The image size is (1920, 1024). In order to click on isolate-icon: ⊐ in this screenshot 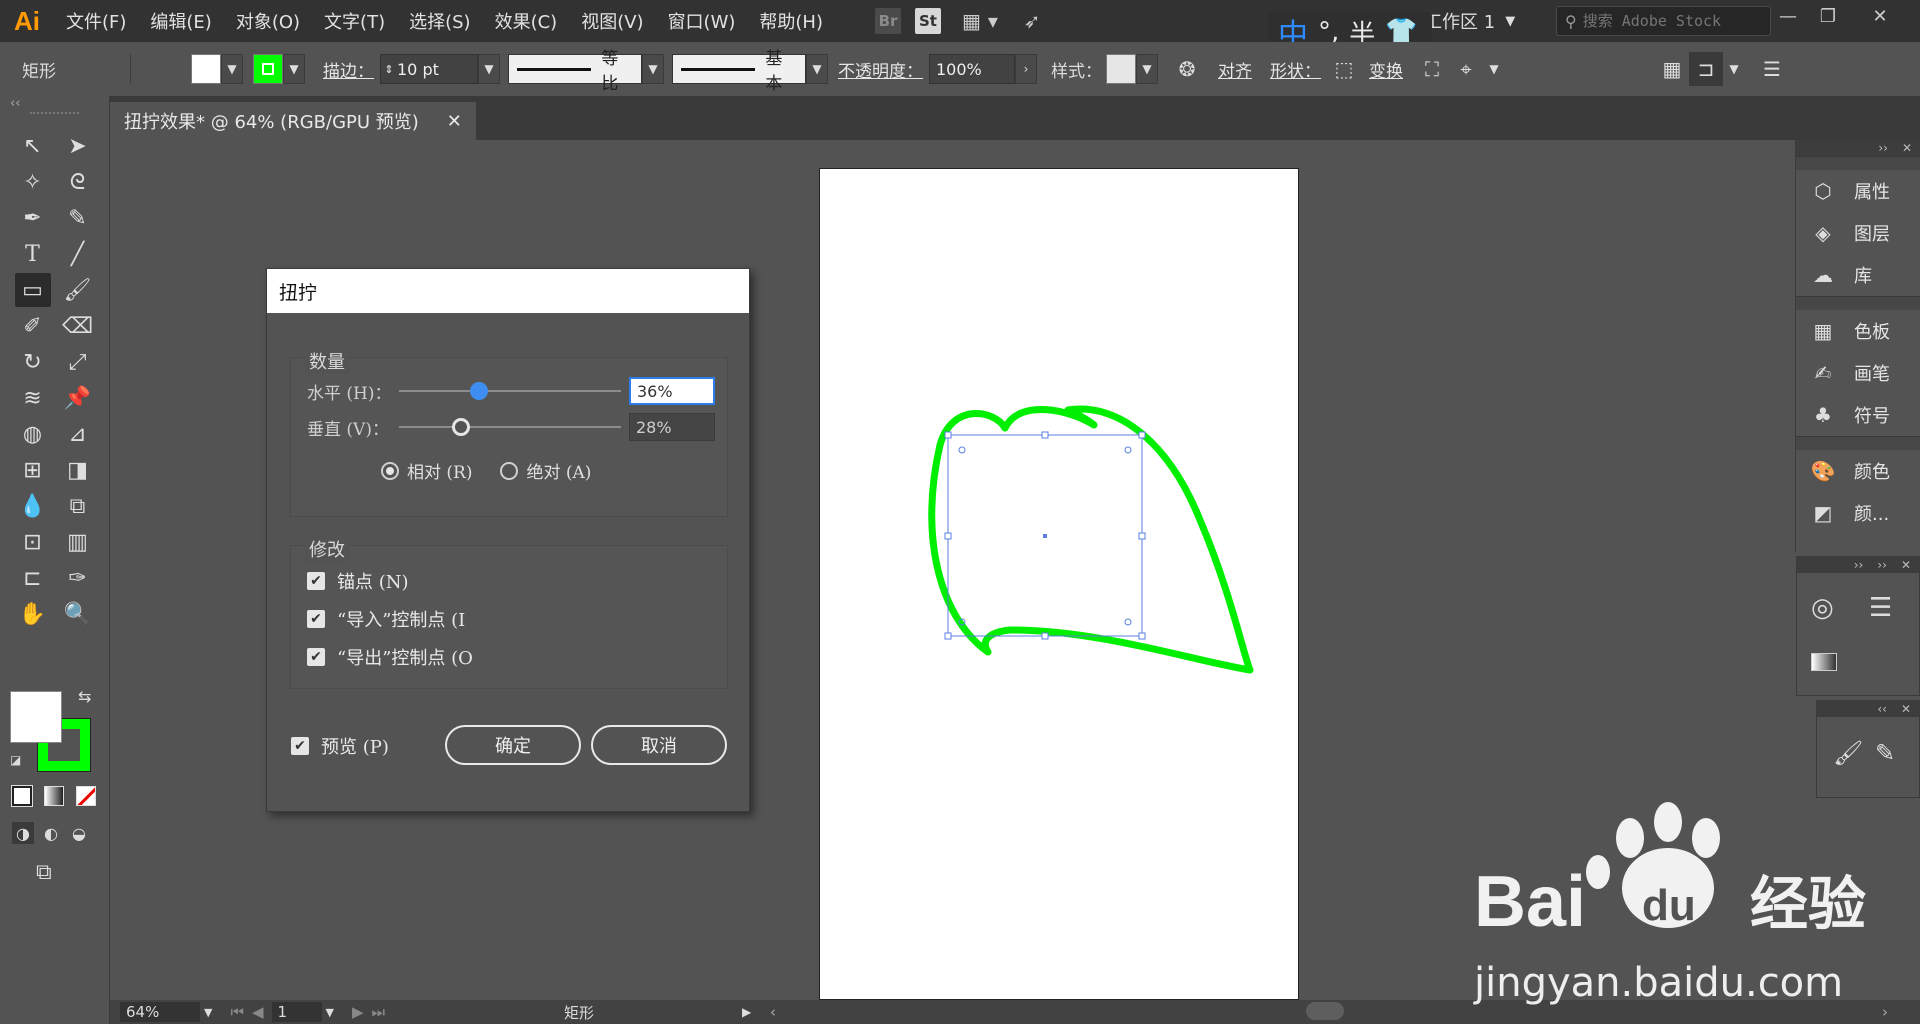, I will do `click(1706, 69)`.